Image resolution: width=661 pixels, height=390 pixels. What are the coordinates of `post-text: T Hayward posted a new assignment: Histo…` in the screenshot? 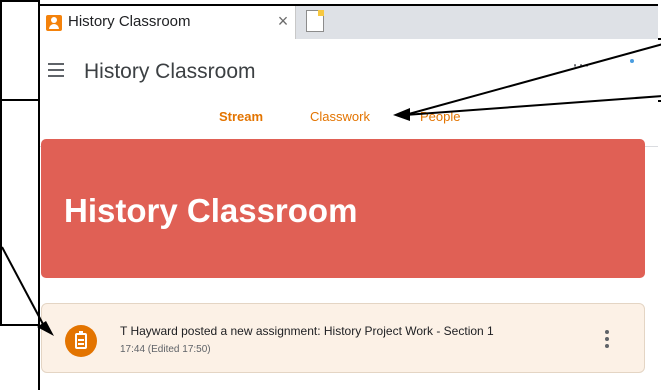 It's located at (307, 331).